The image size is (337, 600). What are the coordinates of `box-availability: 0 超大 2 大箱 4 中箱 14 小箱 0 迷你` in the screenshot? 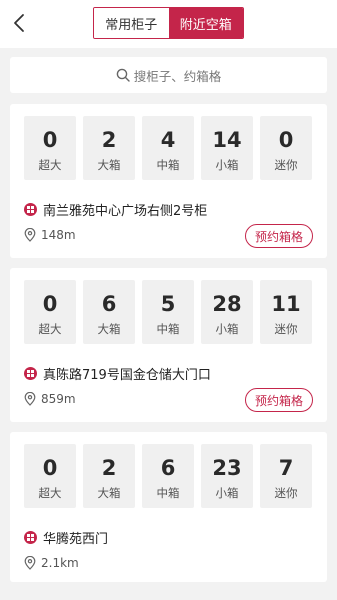 It's located at (168, 148).